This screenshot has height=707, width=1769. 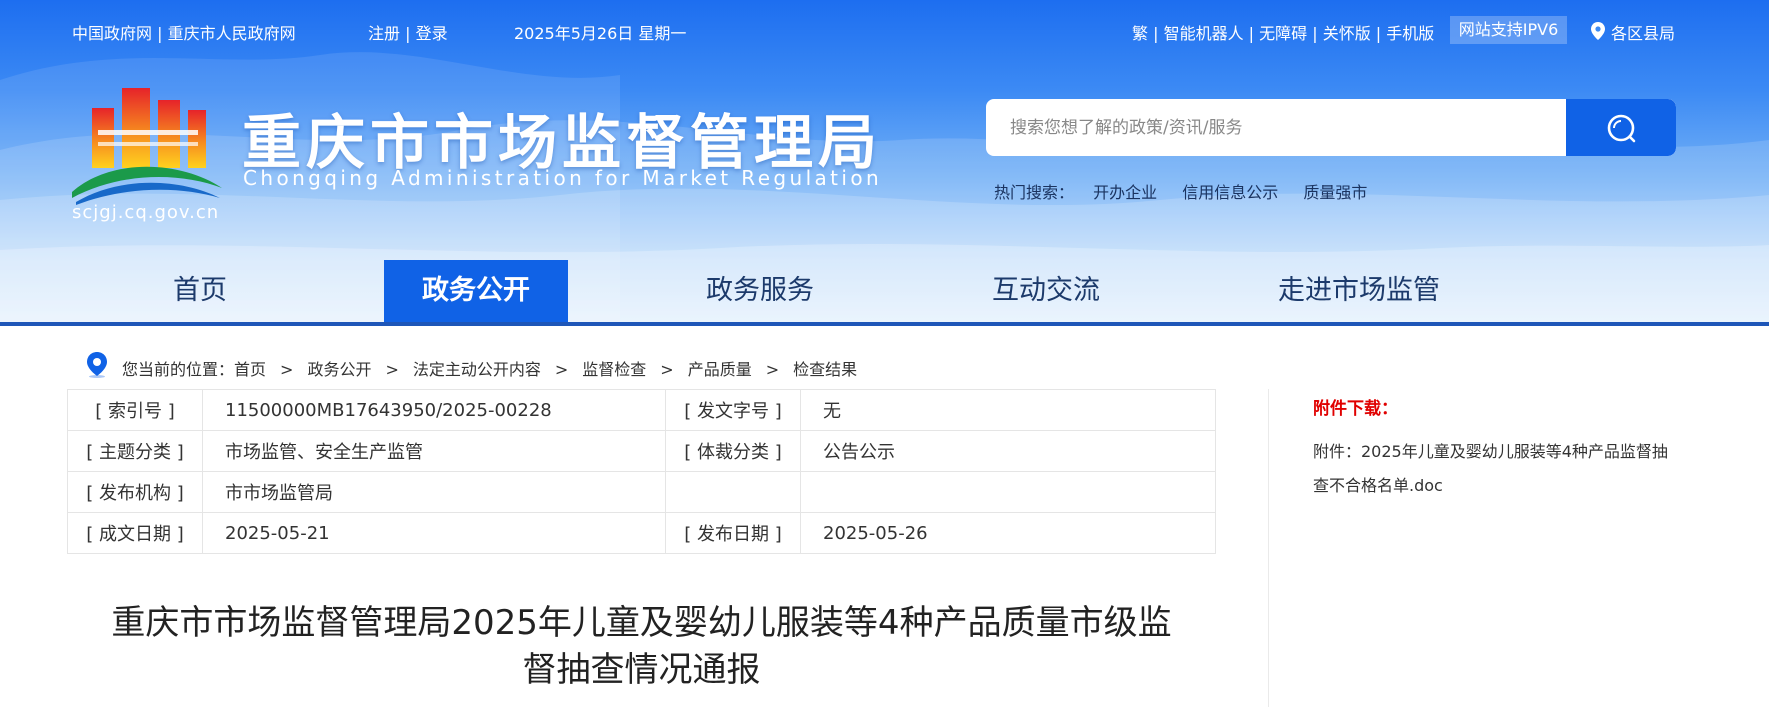 What do you see at coordinates (135, 410) in the screenshot?
I see `meta-key: [ 索引号 ]` at bounding box center [135, 410].